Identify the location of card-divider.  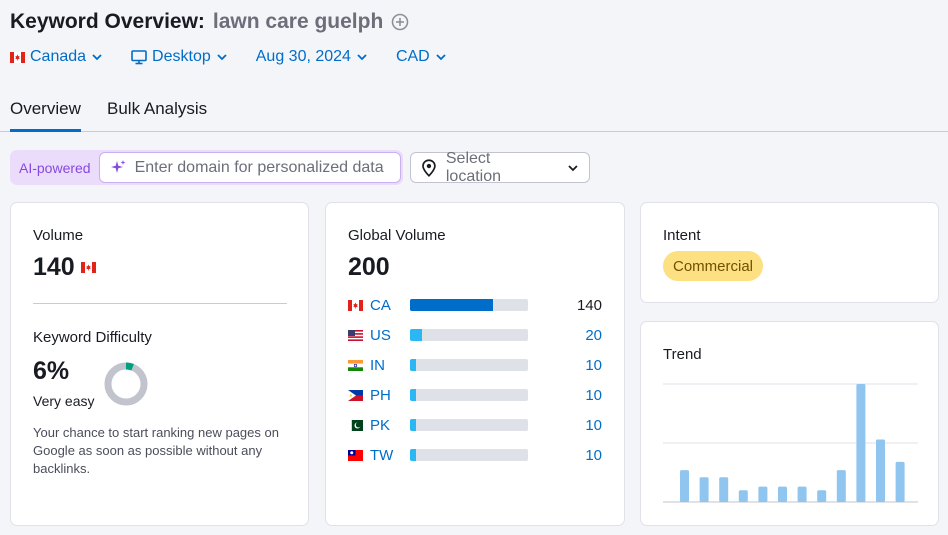
(160, 303).